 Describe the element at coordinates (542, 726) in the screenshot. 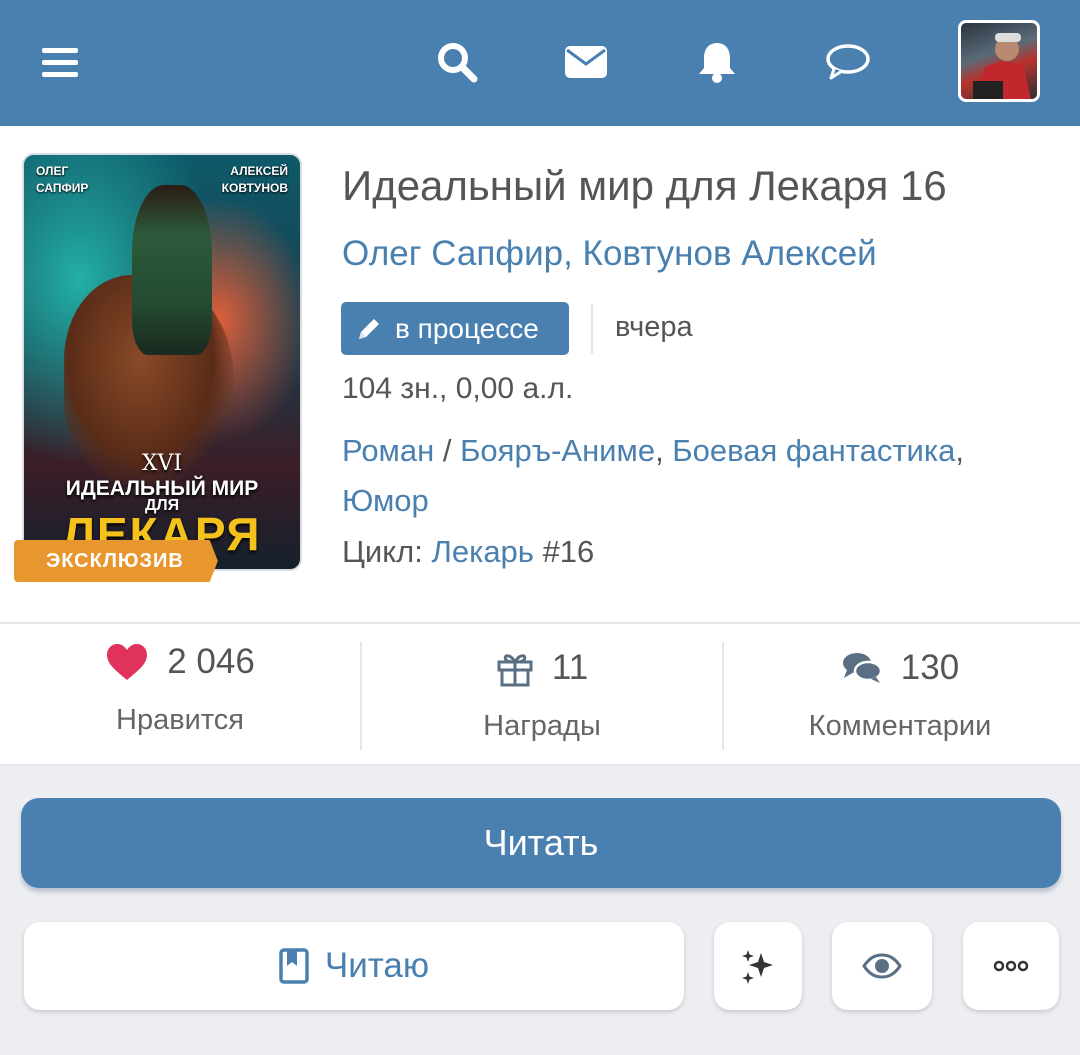

I see `awards-label: Награды` at that location.